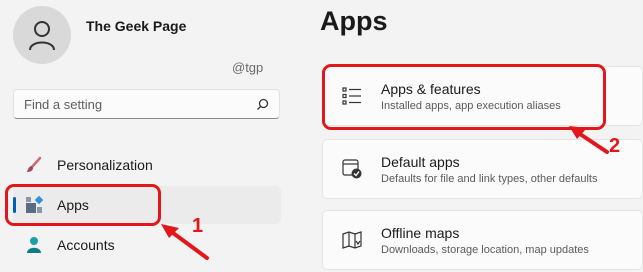 This screenshot has height=272, width=643. I want to click on sidebar-item-personalization: Personalization, so click(147, 165).